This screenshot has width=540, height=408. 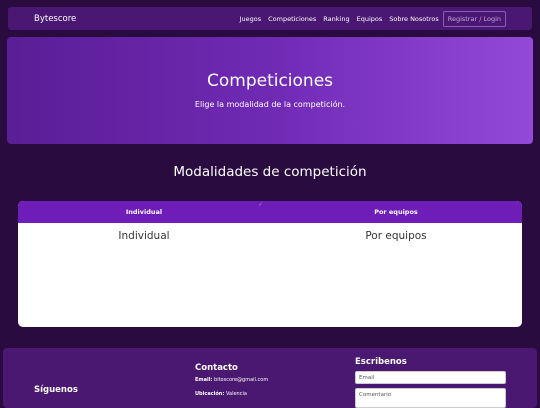 I want to click on tabs-header: Individual Por equipos, so click(x=270, y=212).